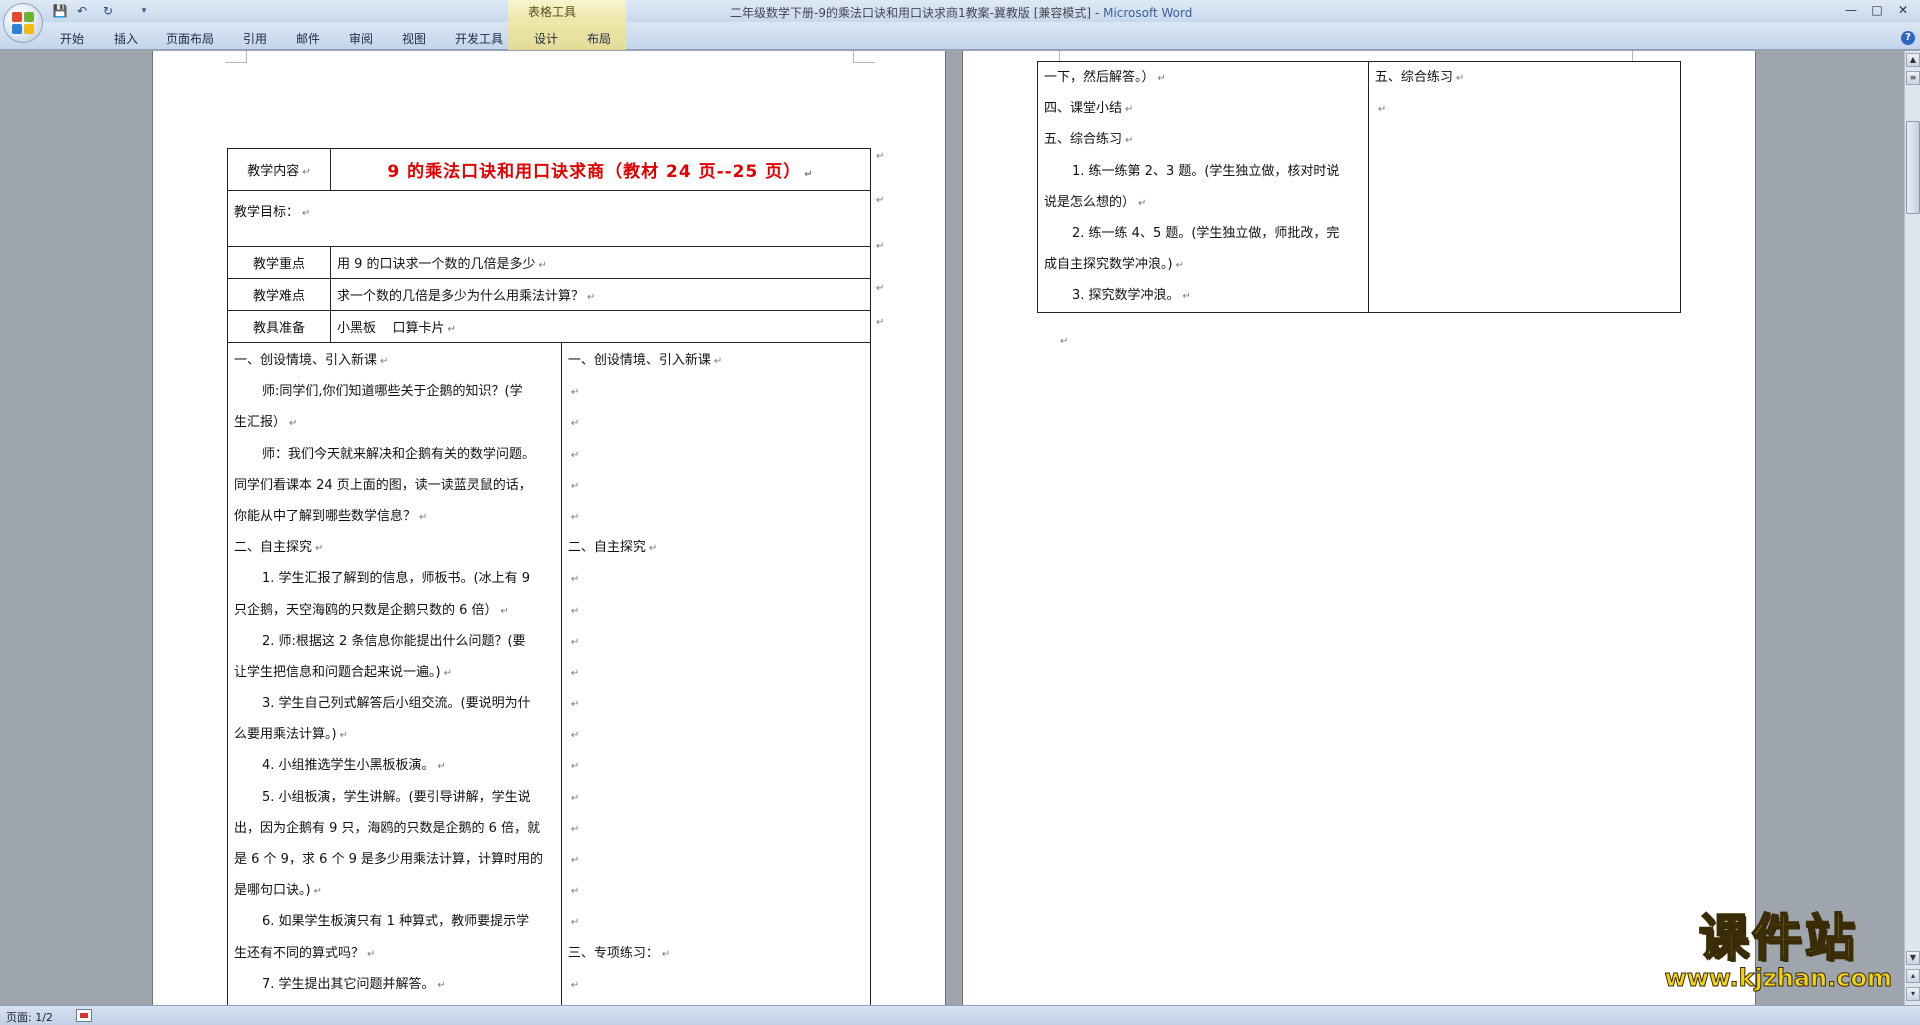 Image resolution: width=1920 pixels, height=1025 pixels. Describe the element at coordinates (1524, 187) in the screenshot. I see `student-activity-cell-continued: 五、综合练习 ↵ ↵` at that location.